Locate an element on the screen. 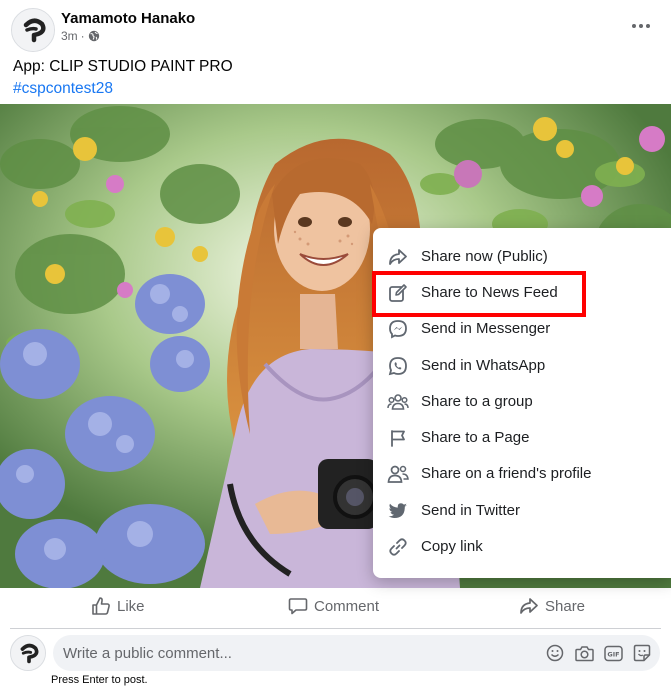 Image resolution: width=671 pixels, height=692 pixels. gif-icon: GIF is located at coordinates (613, 653).